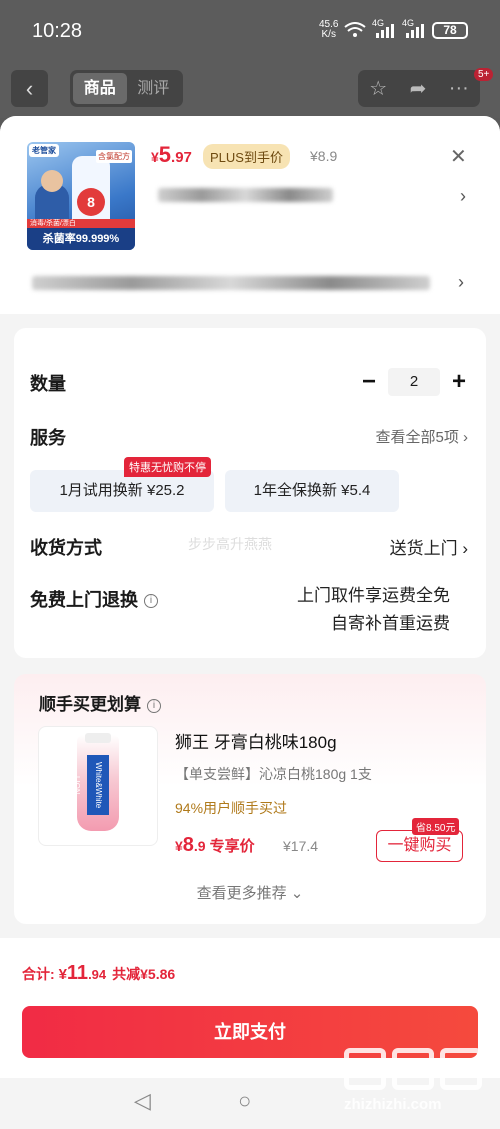  I want to click on delivery-method: 送货上门 ›, so click(429, 546).